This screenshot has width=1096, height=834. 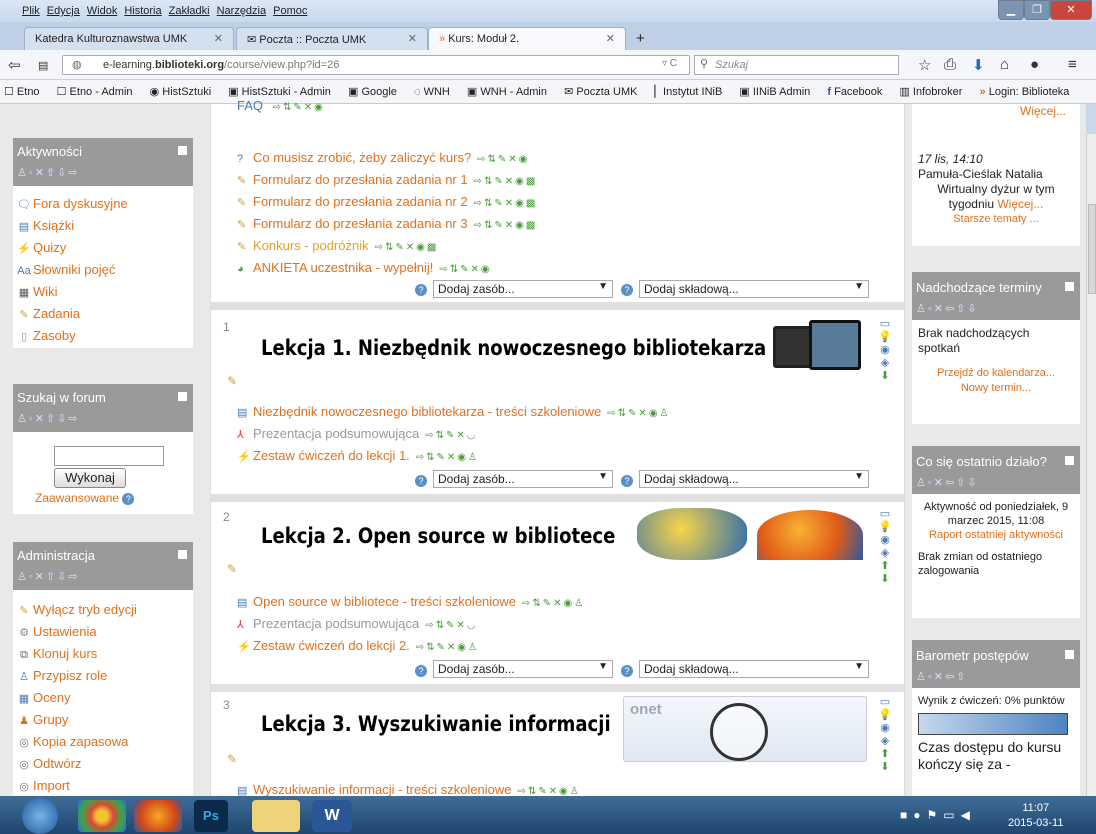 What do you see at coordinates (337, 245) in the screenshot?
I see `activity-item: ✎ Konkurs - podróżnik ⇨⇅✎✕◉▩` at bounding box center [337, 245].